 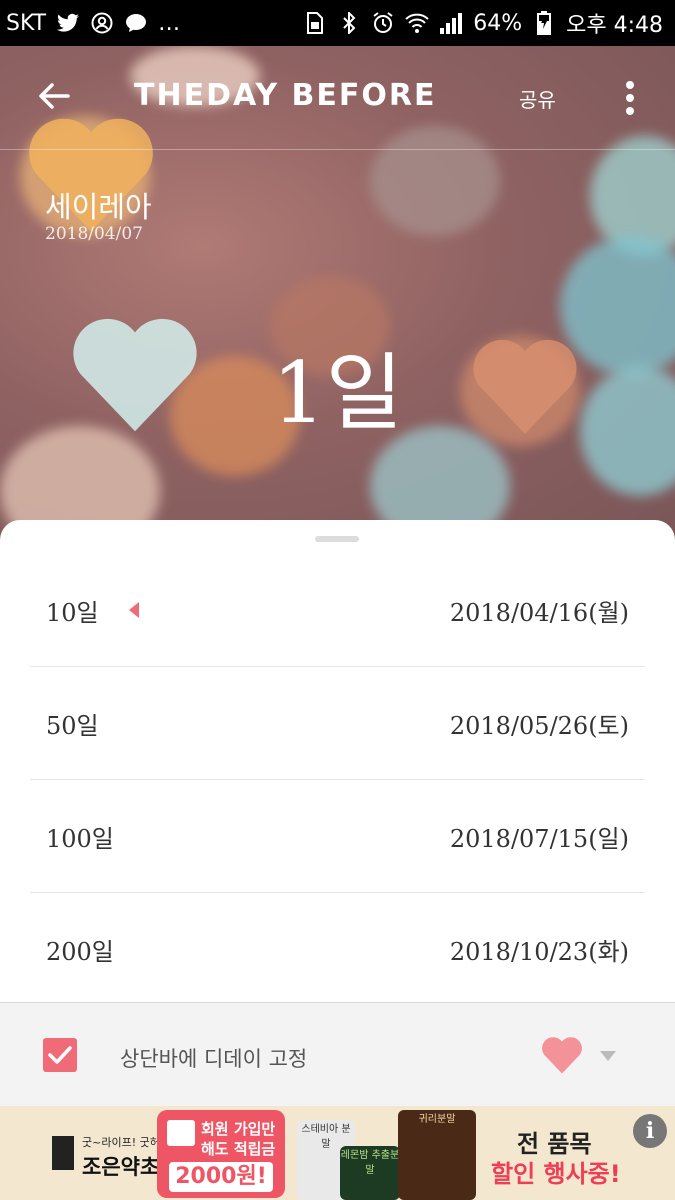 What do you see at coordinates (337, 539) in the screenshot?
I see `sheet-drag-handle` at bounding box center [337, 539].